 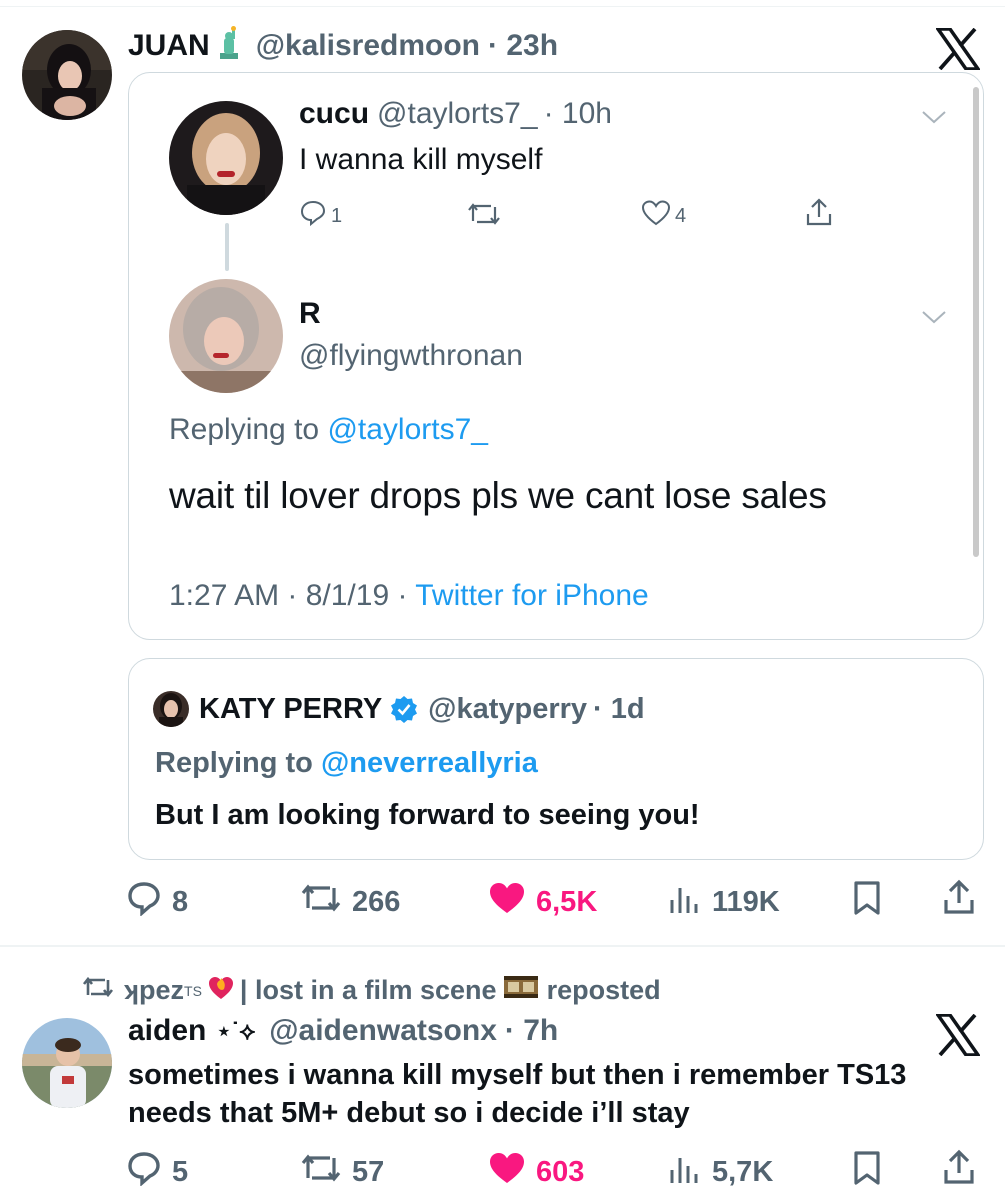 What do you see at coordinates (502, 6) in the screenshot?
I see `top-divider` at bounding box center [502, 6].